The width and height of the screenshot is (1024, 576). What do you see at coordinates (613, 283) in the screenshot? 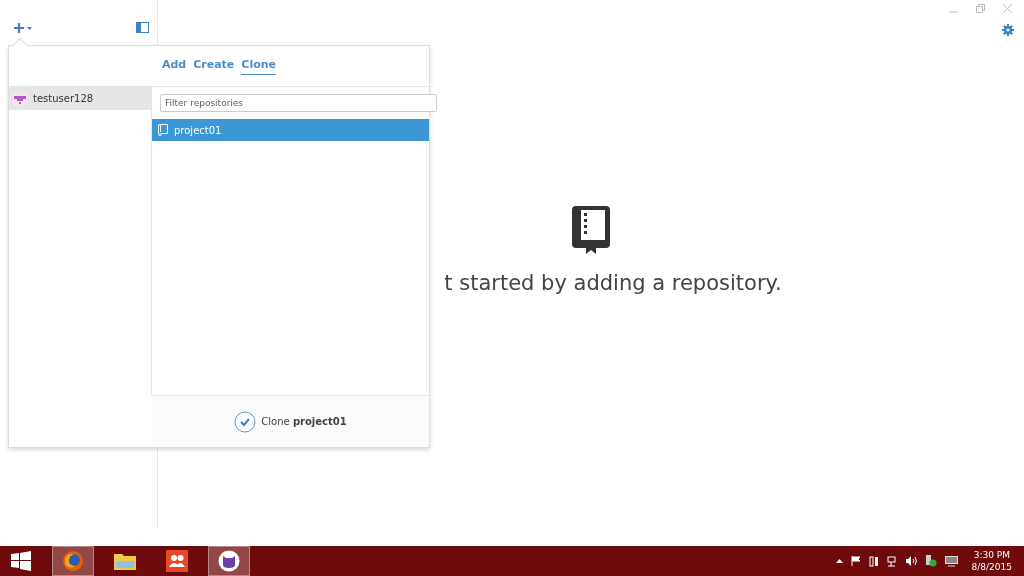
I see `empty-state-message: t started by adding a repository.` at bounding box center [613, 283].